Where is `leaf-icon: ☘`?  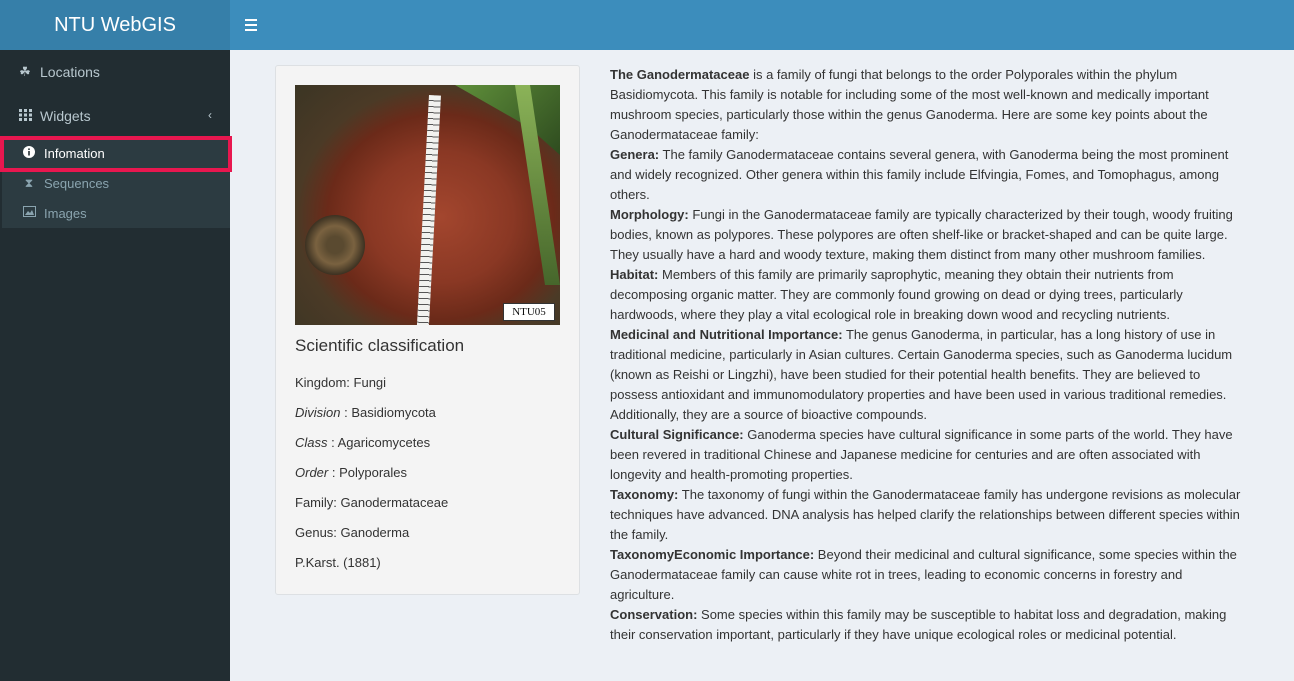
leaf-icon: ☘ is located at coordinates (25, 71).